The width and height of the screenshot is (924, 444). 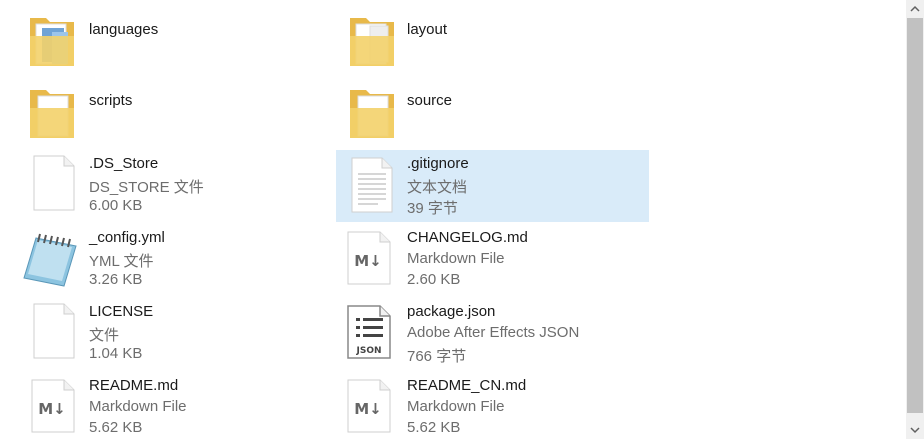 What do you see at coordinates (486, 38) in the screenshot?
I see `folder-item-layout: layout` at bounding box center [486, 38].